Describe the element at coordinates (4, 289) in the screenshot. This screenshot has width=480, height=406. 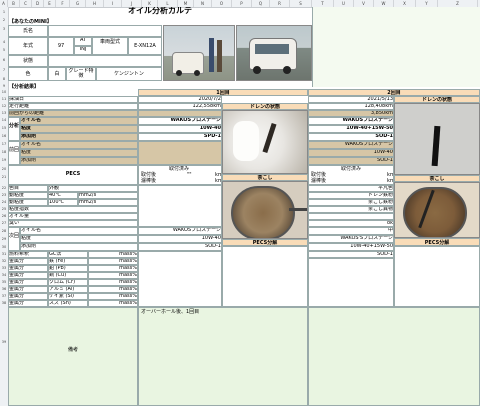
I see `row-header-36: 36` at that location.